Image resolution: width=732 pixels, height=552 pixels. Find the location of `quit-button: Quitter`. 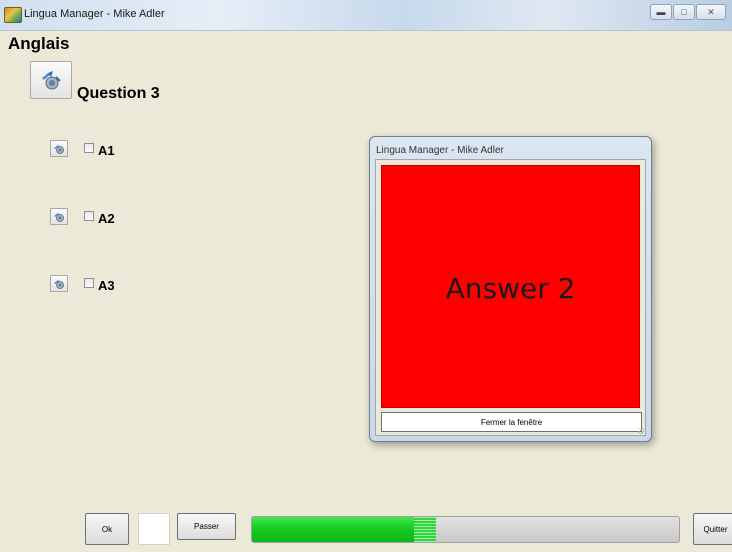

quit-button: Quitter is located at coordinates (712, 529).